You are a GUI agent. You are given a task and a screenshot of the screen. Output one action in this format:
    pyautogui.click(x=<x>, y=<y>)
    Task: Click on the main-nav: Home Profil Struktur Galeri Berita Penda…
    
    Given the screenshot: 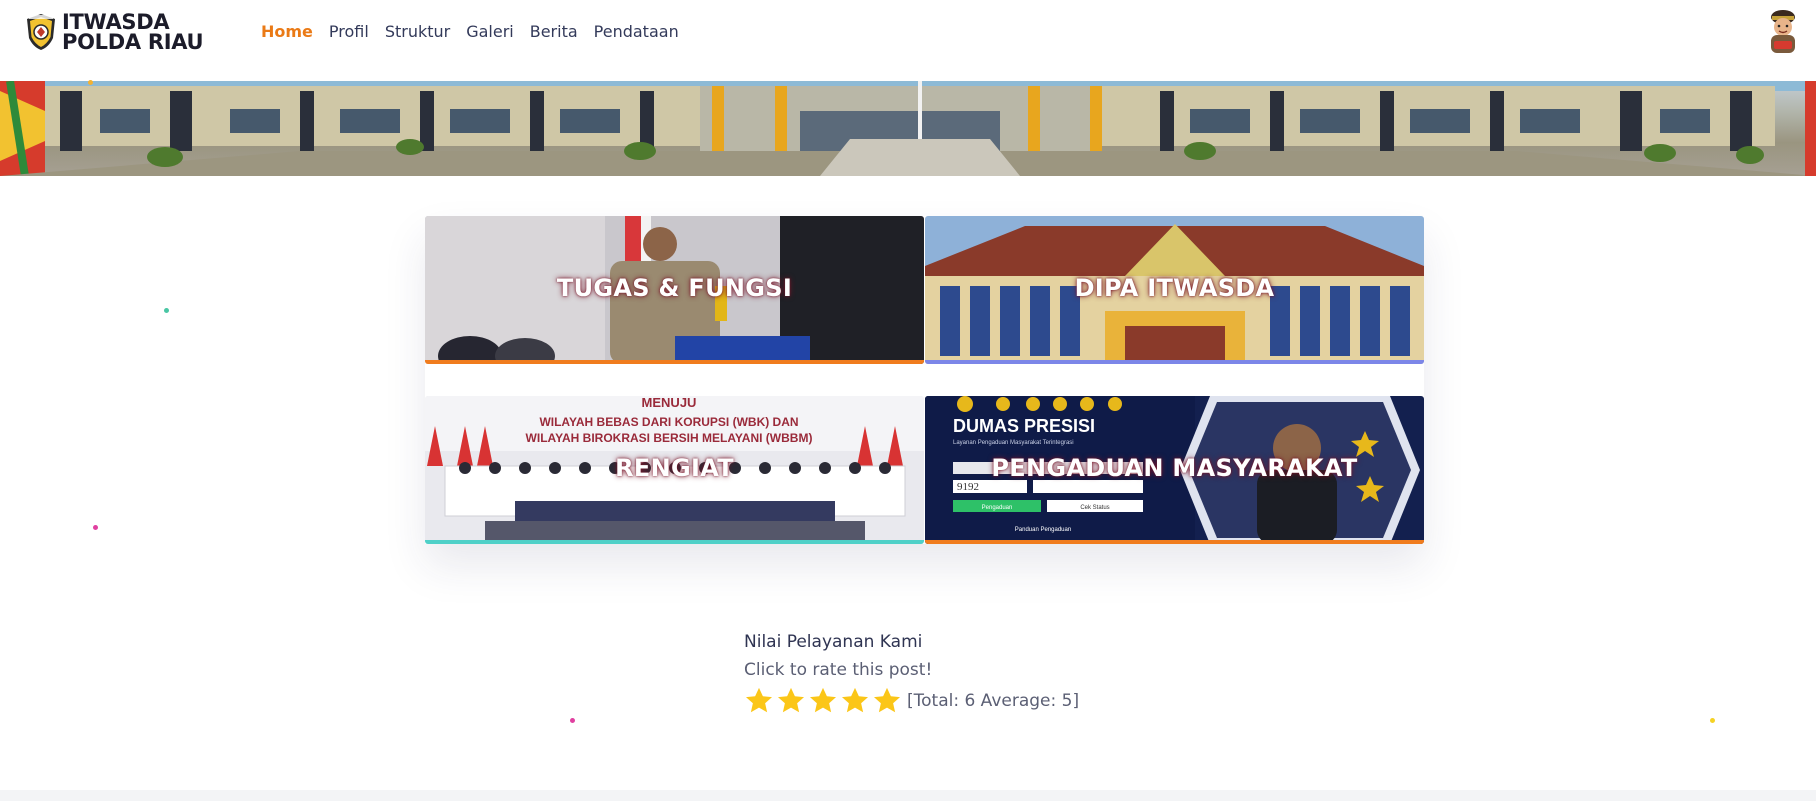 What is the action you would take?
    pyautogui.click(x=470, y=31)
    